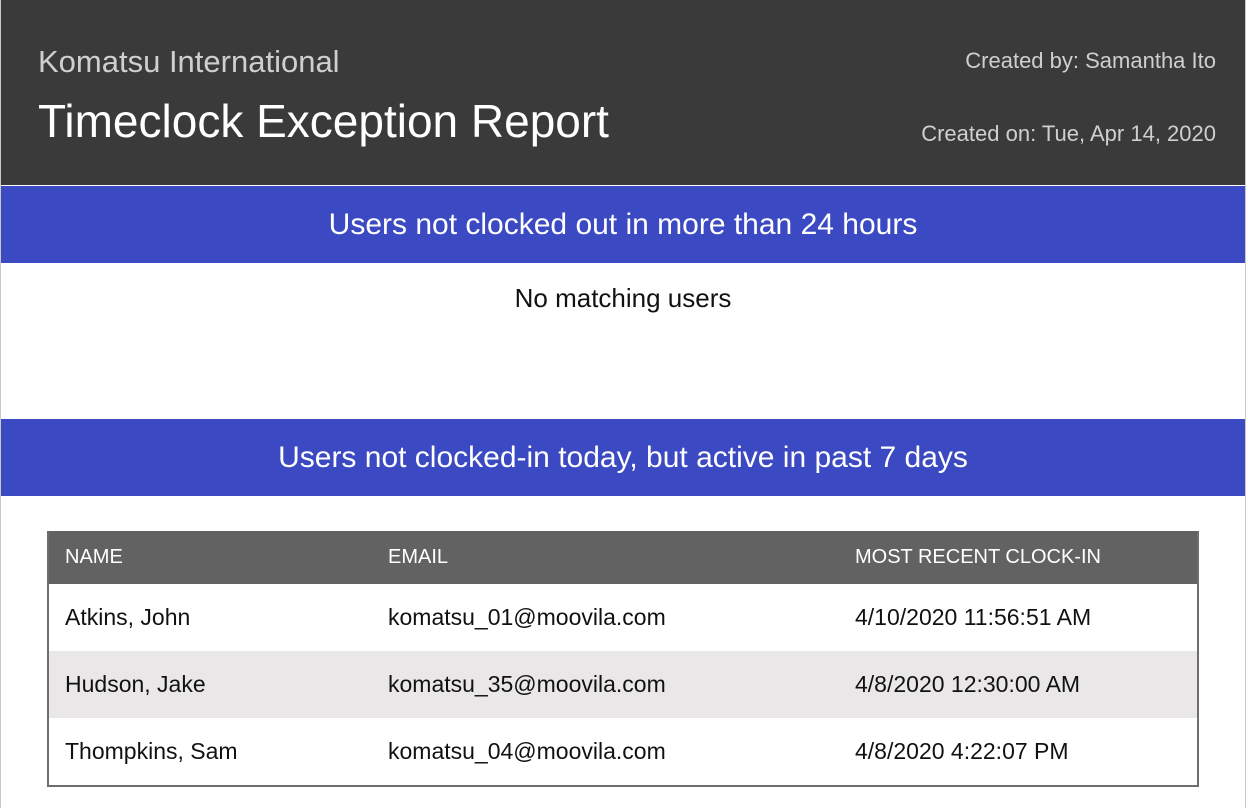  Describe the element at coordinates (151, 751) in the screenshot. I see `cell-name: Thompkins, Sam` at that location.